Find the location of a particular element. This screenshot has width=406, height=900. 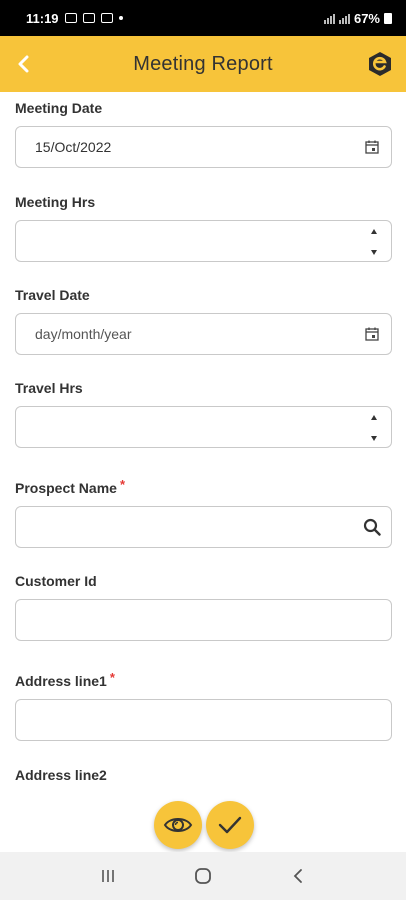

submit-button is located at coordinates (230, 825).